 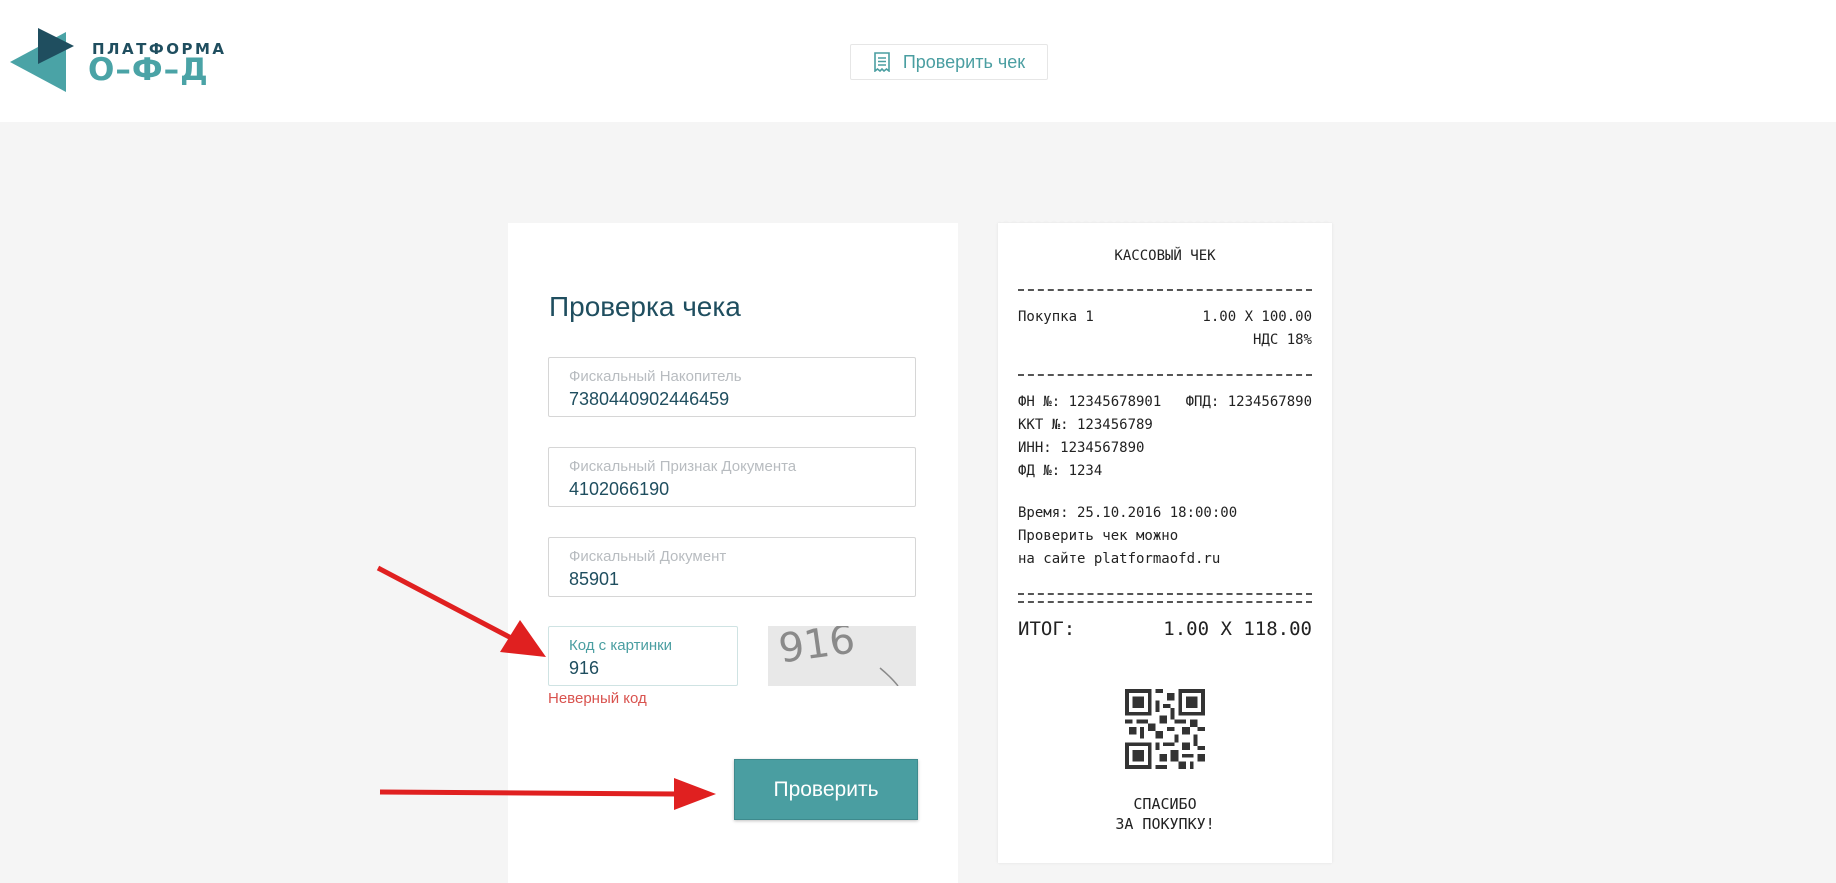 I want to click on receipt-fd: ФД №: 1234, so click(x=1060, y=471).